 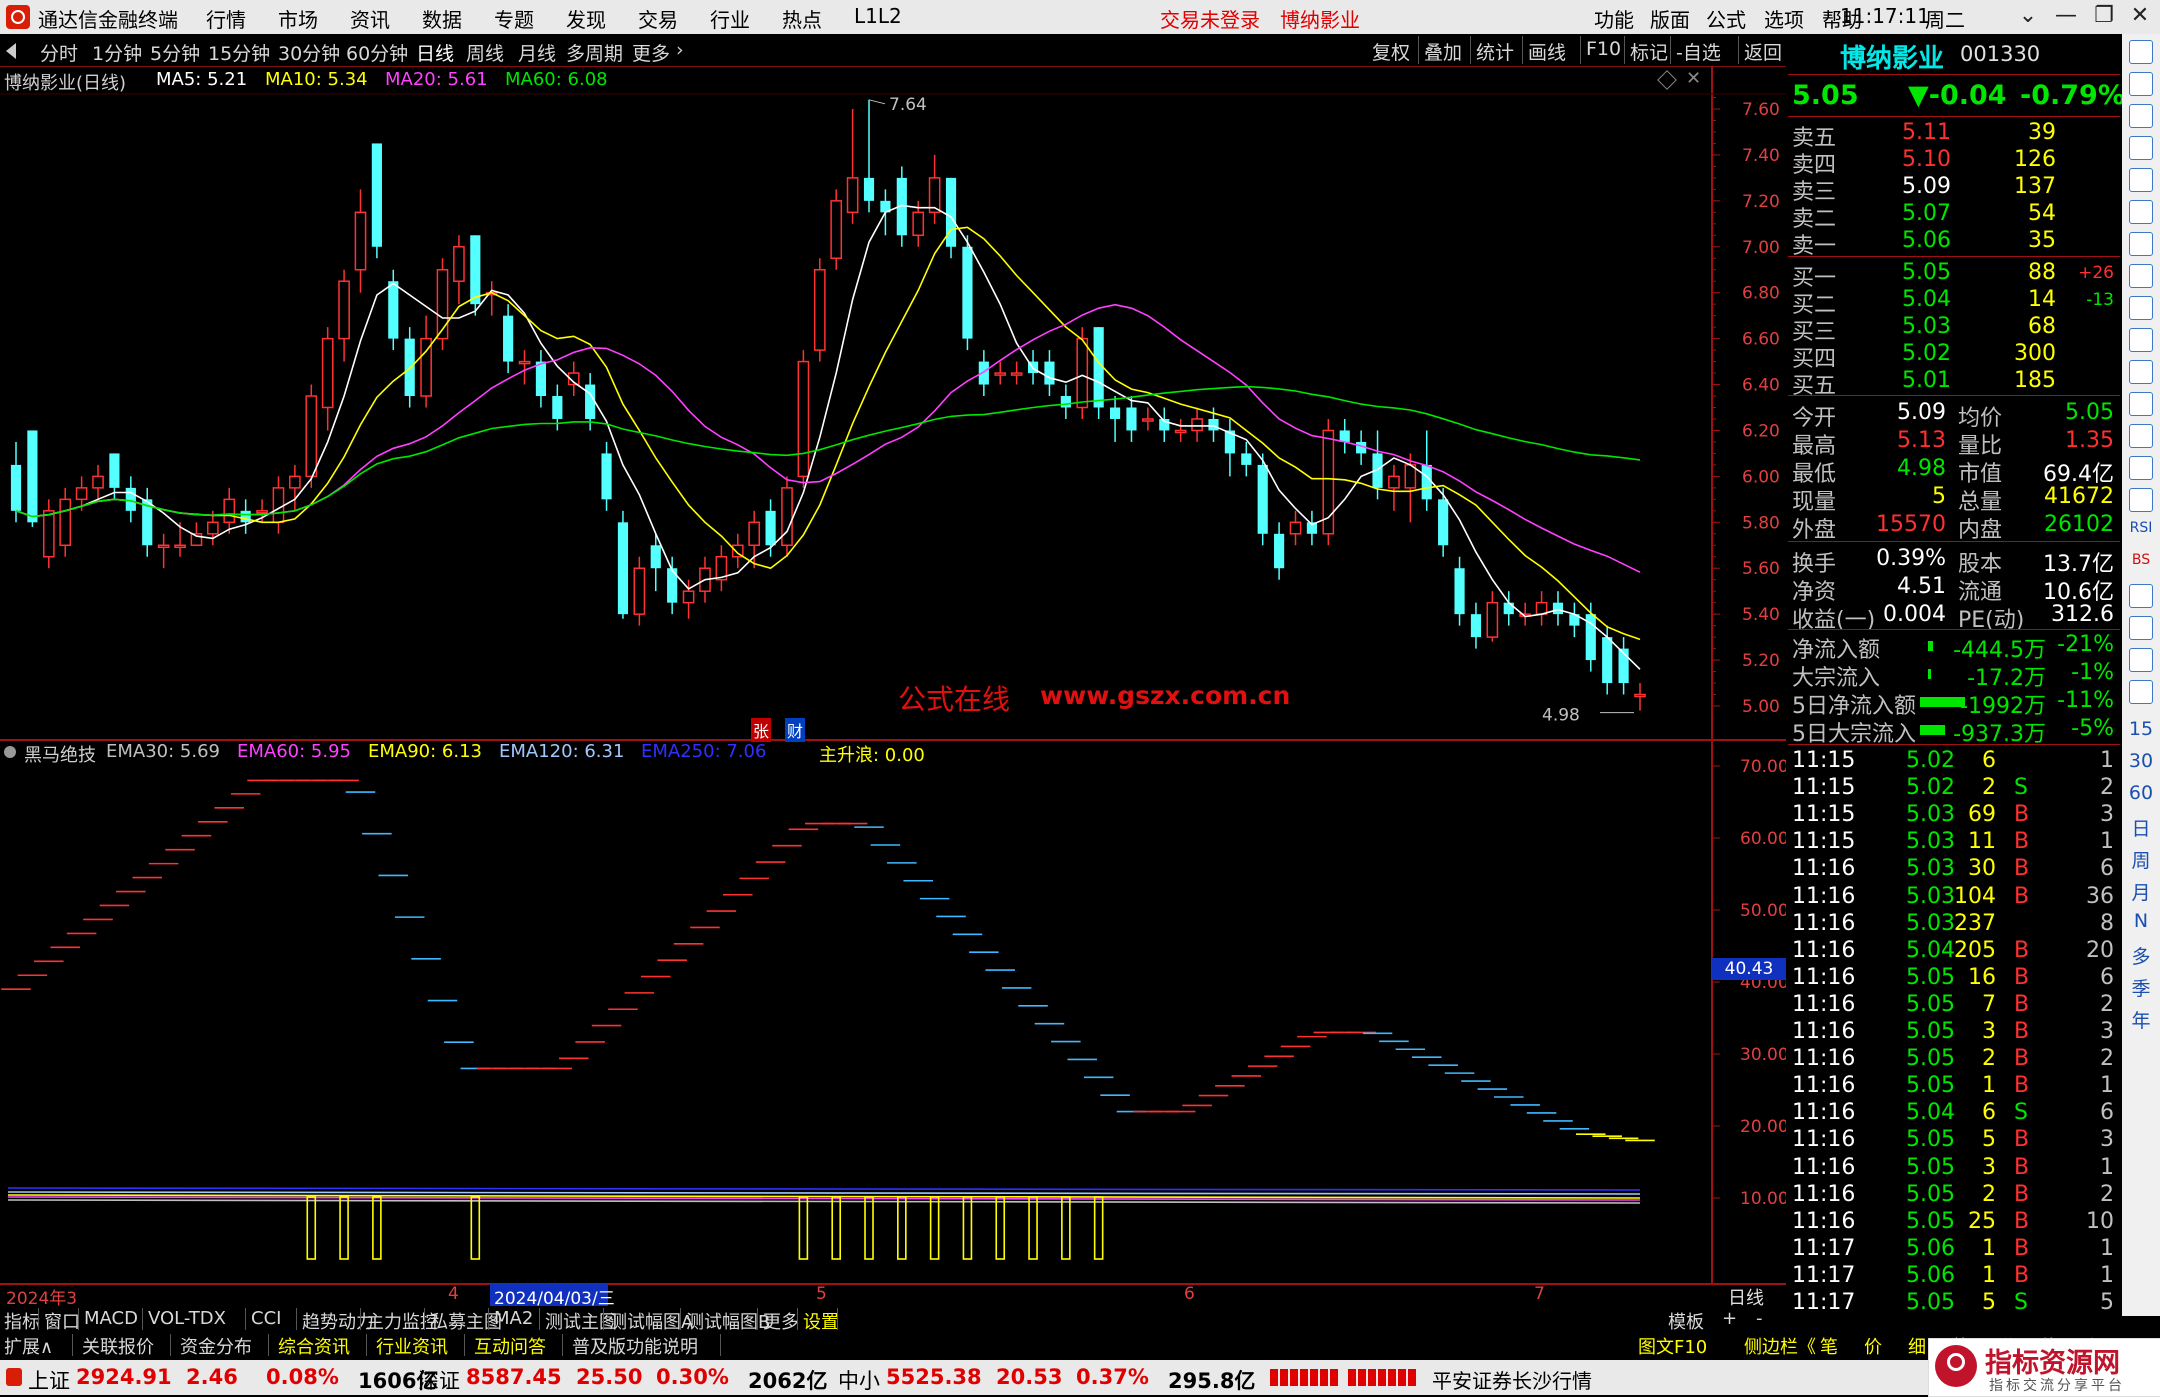 I want to click on tabs2-right-2: 笔, so click(x=1829, y=1346).